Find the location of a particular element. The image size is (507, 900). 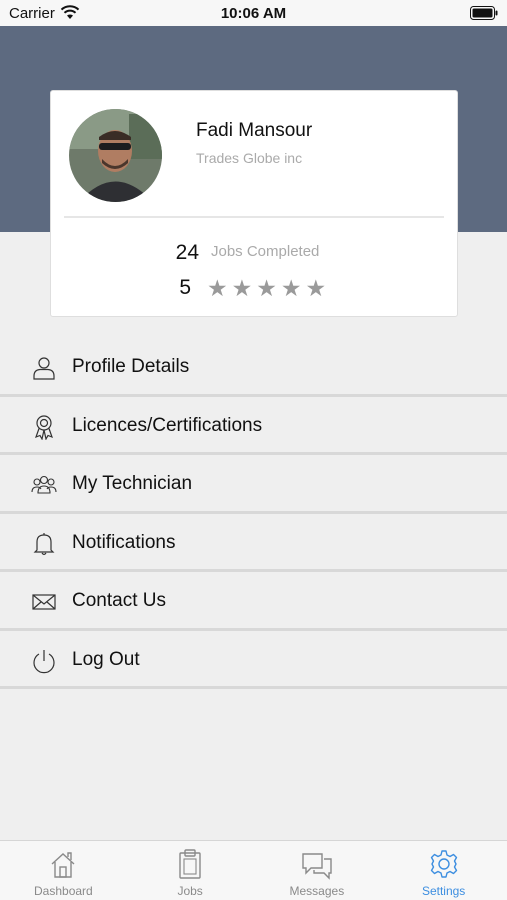

person-icon is located at coordinates (44, 368).